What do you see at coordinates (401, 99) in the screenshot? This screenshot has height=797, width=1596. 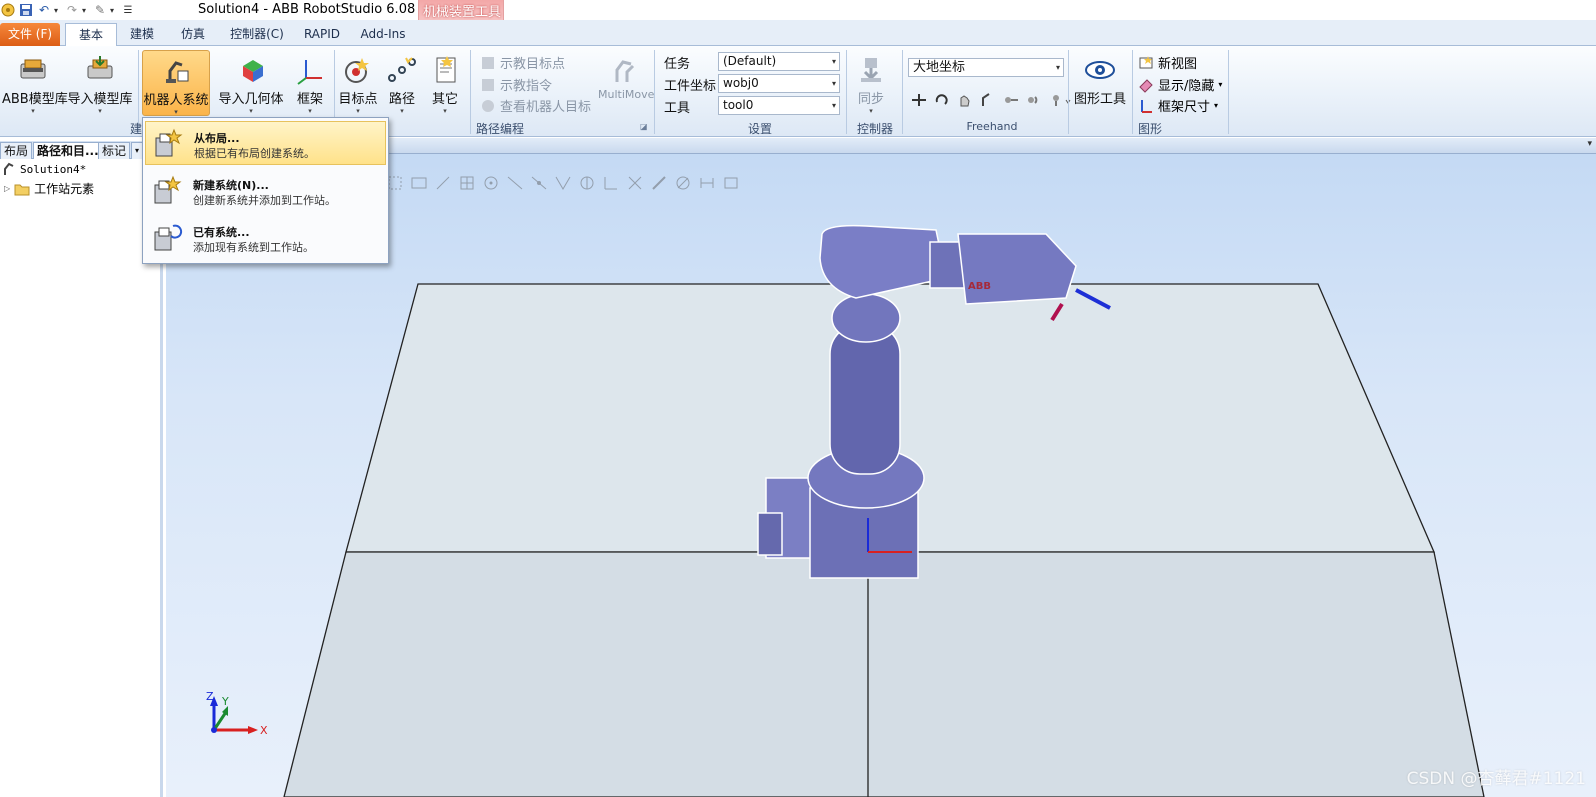 I see `path-label: 路径` at bounding box center [401, 99].